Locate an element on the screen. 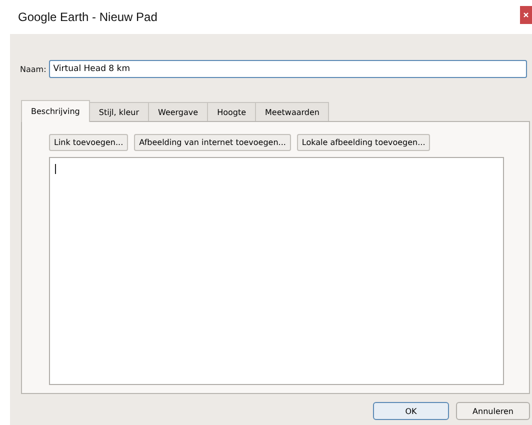 The image size is (532, 425). name-field: Virtual Head 8 km is located at coordinates (288, 69).